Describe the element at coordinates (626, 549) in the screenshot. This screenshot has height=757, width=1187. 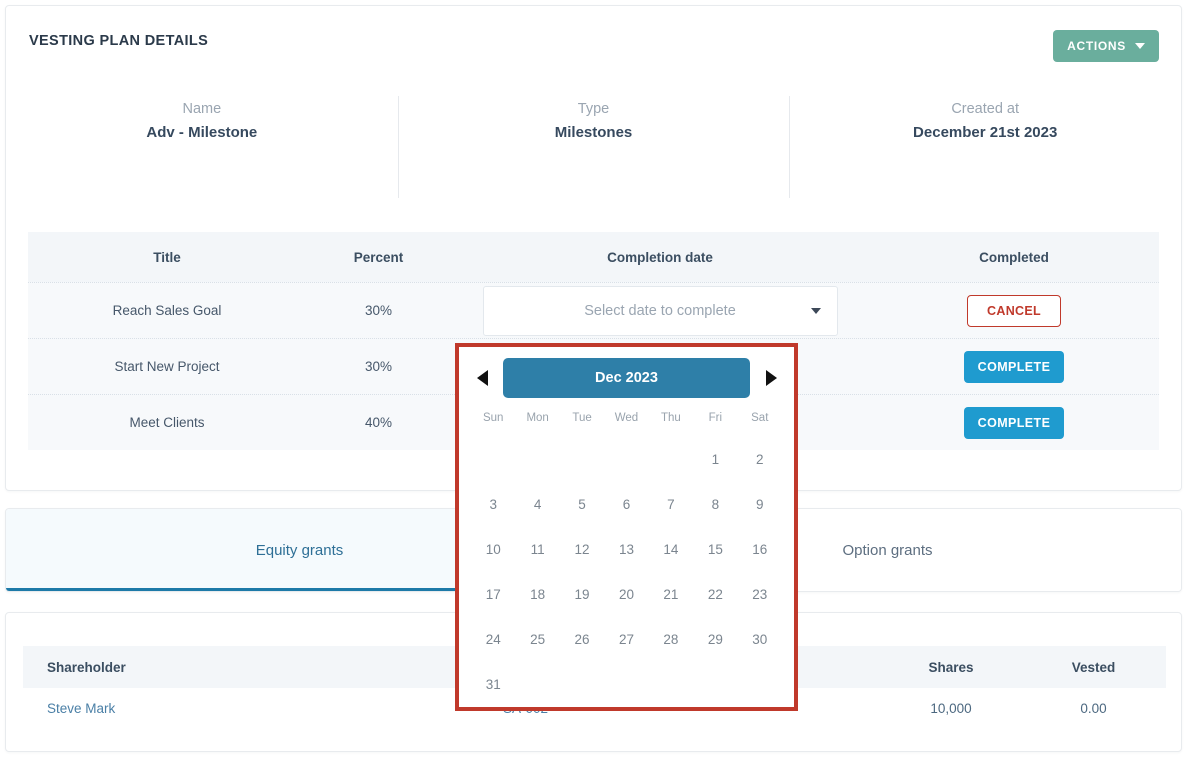
I see `calendar-day: 13` at that location.